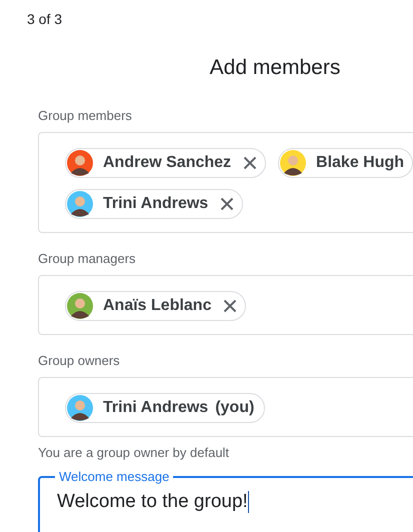 The height and width of the screenshot is (532, 413). I want to click on field-label: Group members, so click(85, 116).